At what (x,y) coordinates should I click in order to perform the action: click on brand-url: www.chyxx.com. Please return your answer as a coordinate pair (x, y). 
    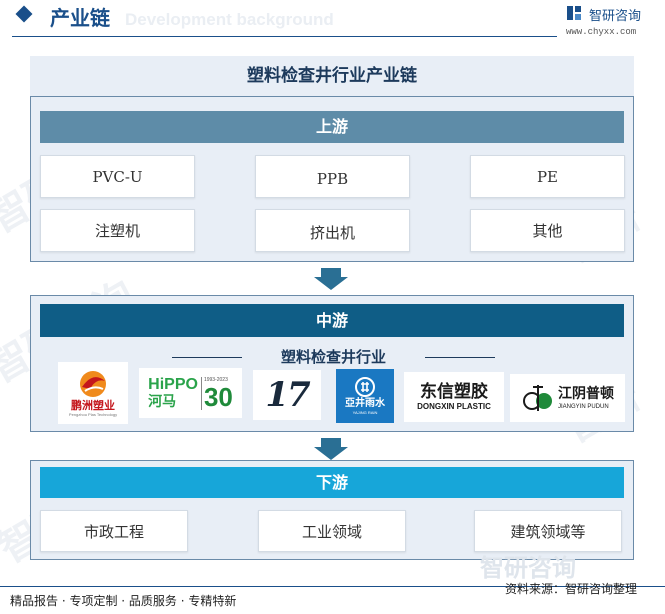
    Looking at the image, I should click on (601, 32).